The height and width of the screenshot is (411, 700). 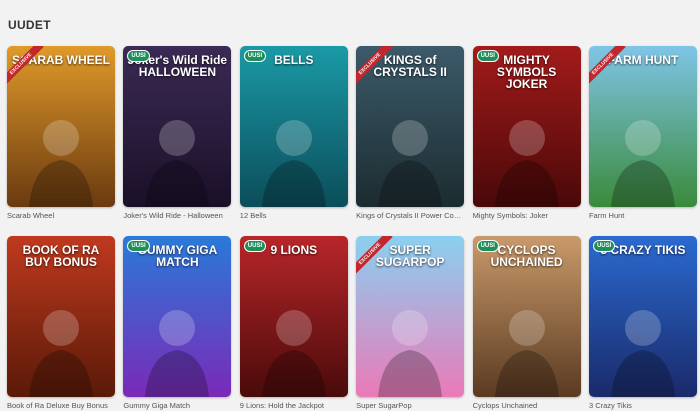 I want to click on game-card: SCARAB WHEEL EXCLUSIVE Scarab Wheel, so click(x=61, y=133).